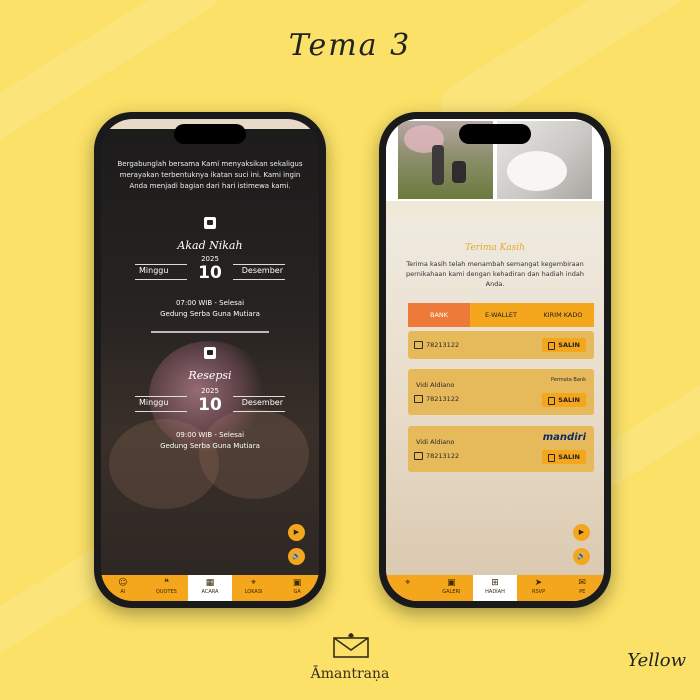 This screenshot has height=700, width=700. Describe the element at coordinates (439, 315) in the screenshot. I see `tab-bank: BANK` at that location.